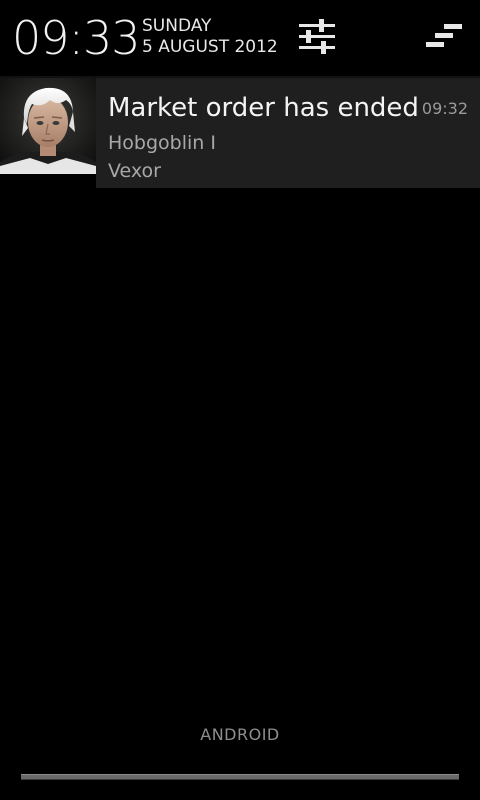  I want to click on clear-all-icon, so click(444, 35).